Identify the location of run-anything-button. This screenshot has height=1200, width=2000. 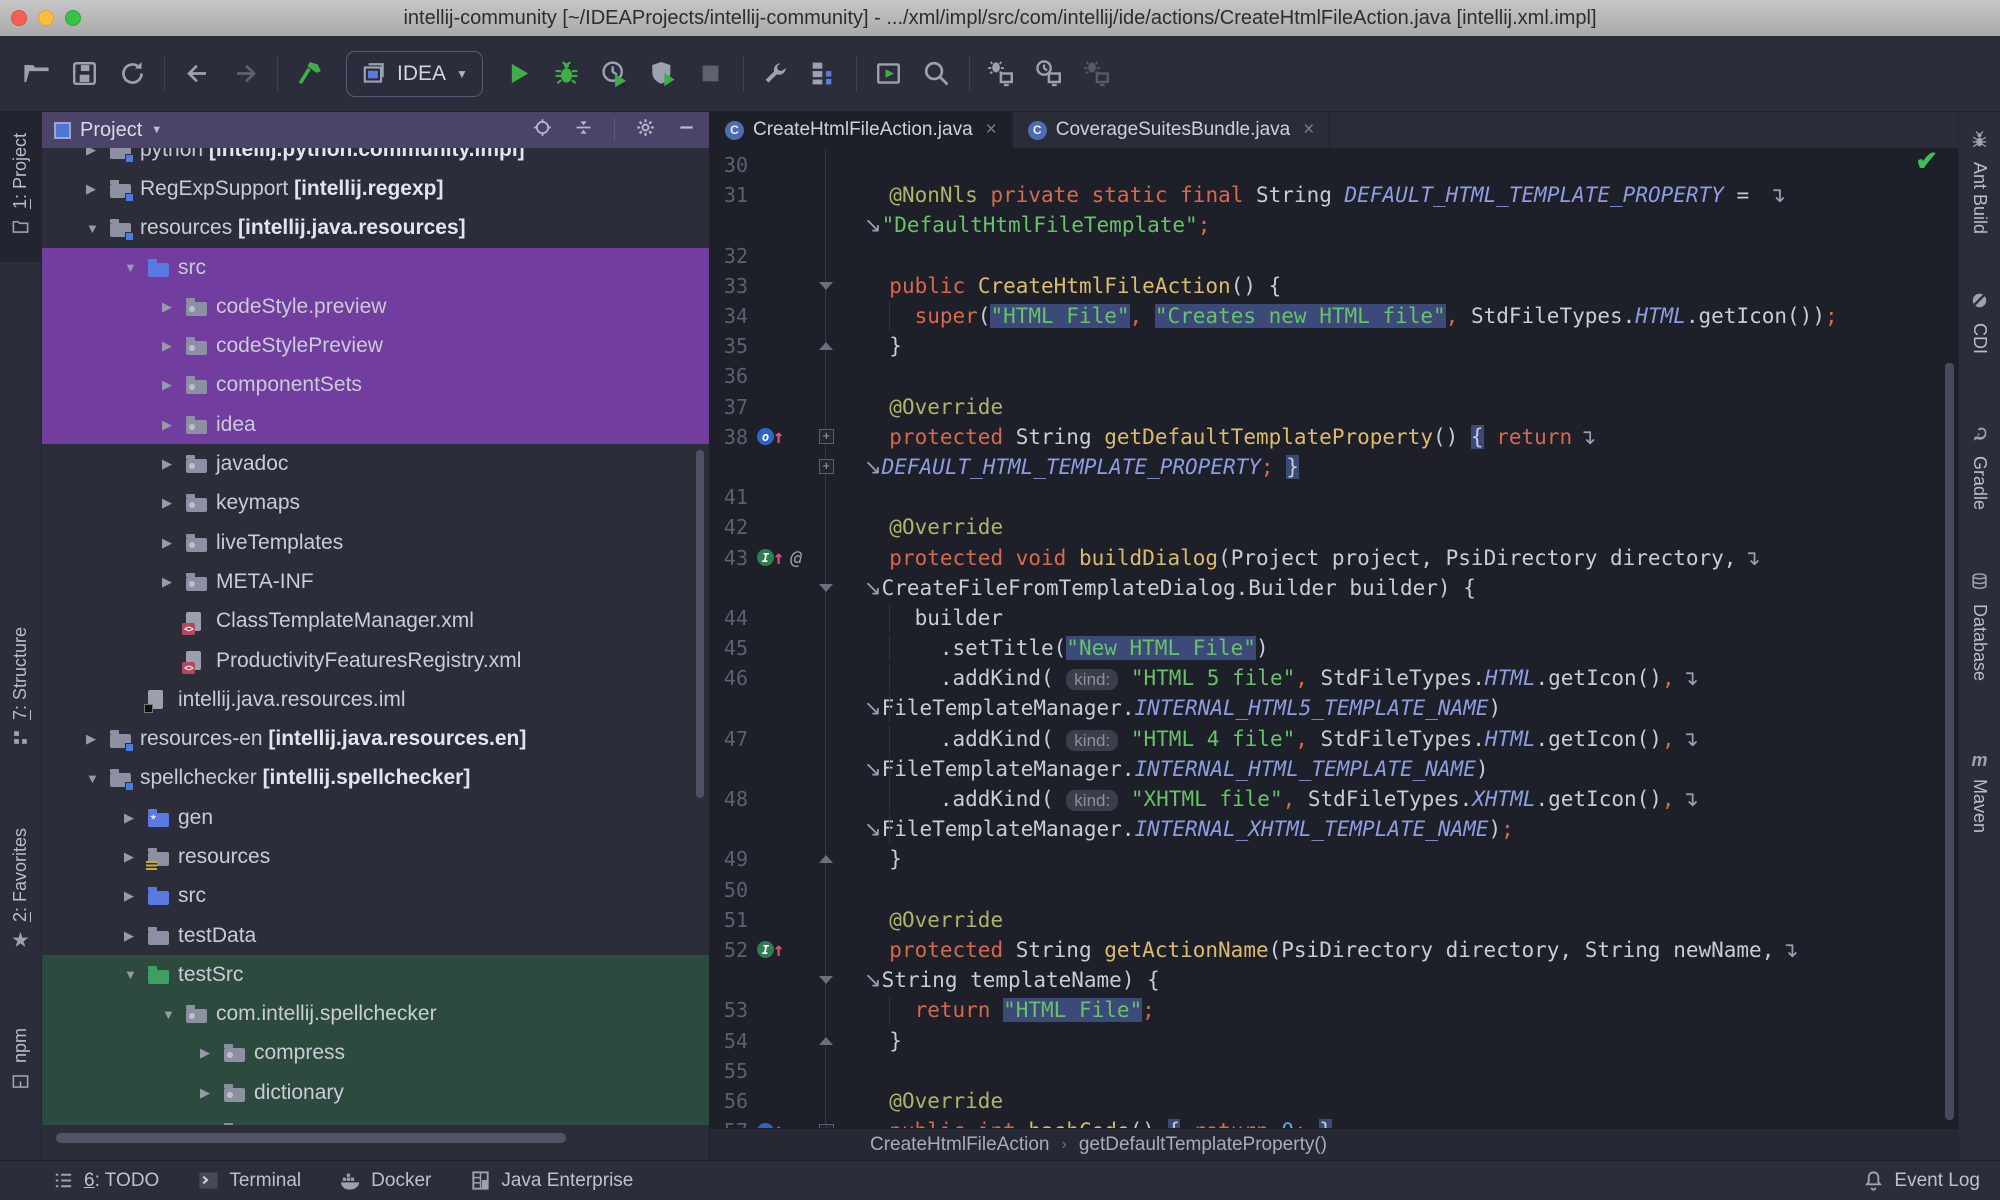
(889, 74).